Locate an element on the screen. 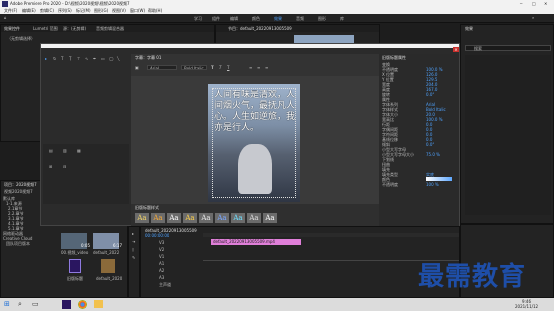 The image size is (554, 311). color-swatch is located at coordinates (439, 179).